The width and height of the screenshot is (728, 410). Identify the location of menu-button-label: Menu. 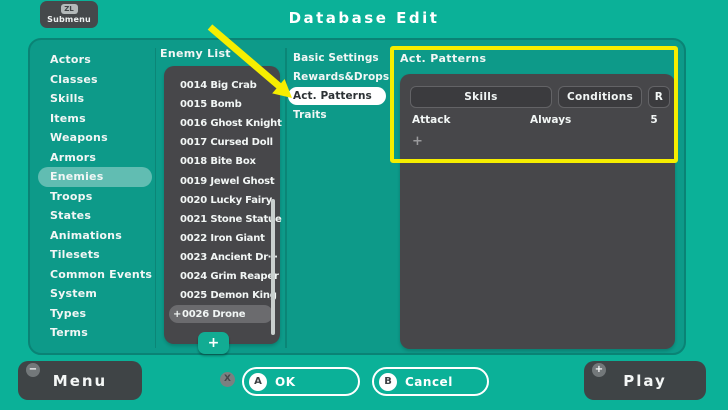
(80, 380).